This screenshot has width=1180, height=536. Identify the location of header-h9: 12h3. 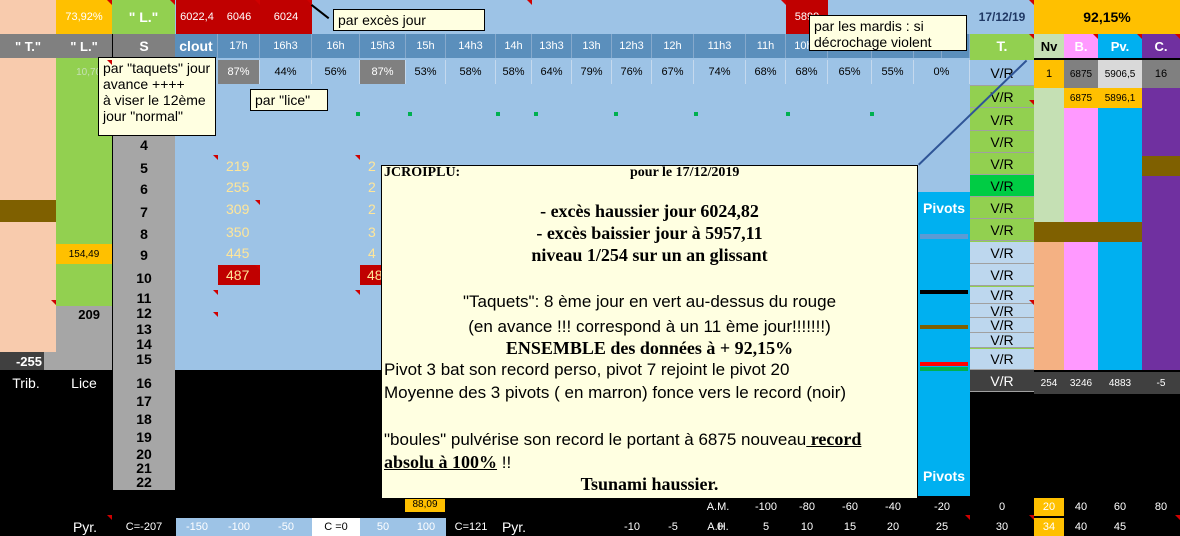
(632, 46).